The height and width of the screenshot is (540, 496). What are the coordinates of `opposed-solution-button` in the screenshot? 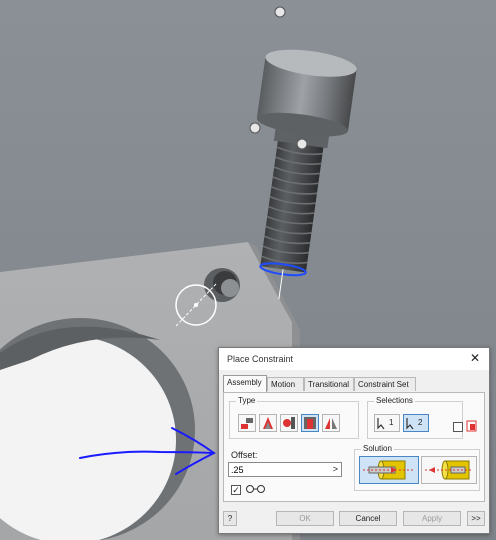 It's located at (389, 470).